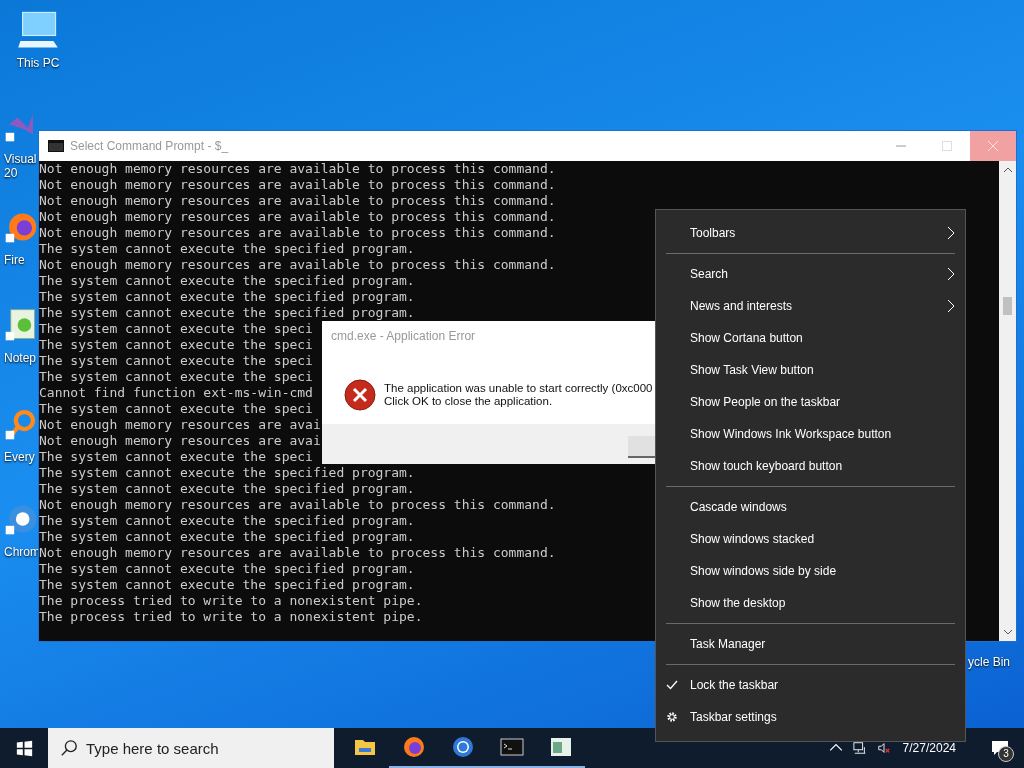 The image size is (1024, 768). I want to click on error-icon, so click(360, 394).